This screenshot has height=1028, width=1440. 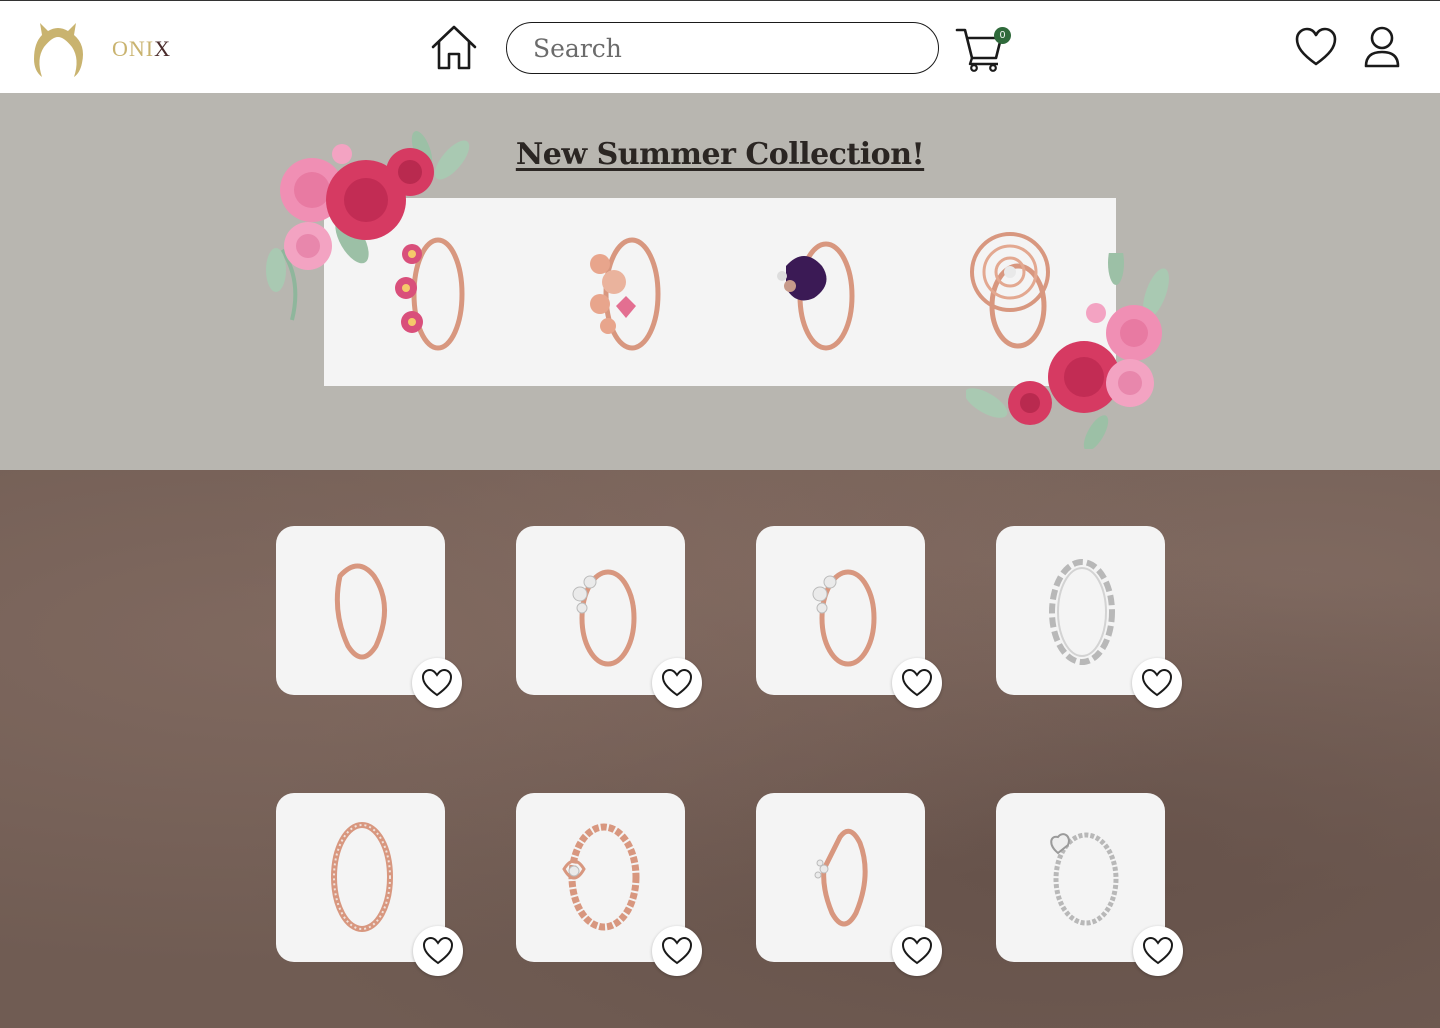 What do you see at coordinates (454, 47) in the screenshot?
I see `home-icon` at bounding box center [454, 47].